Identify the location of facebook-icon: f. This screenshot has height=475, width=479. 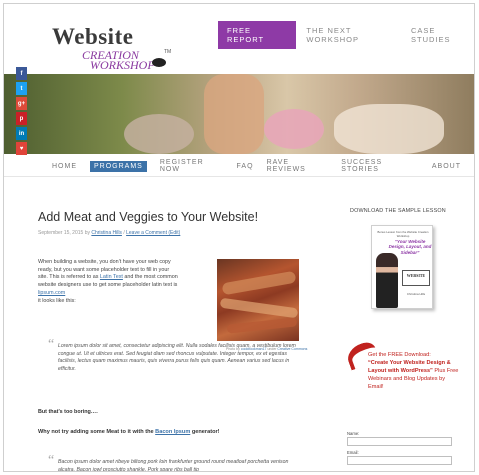
(21, 73).